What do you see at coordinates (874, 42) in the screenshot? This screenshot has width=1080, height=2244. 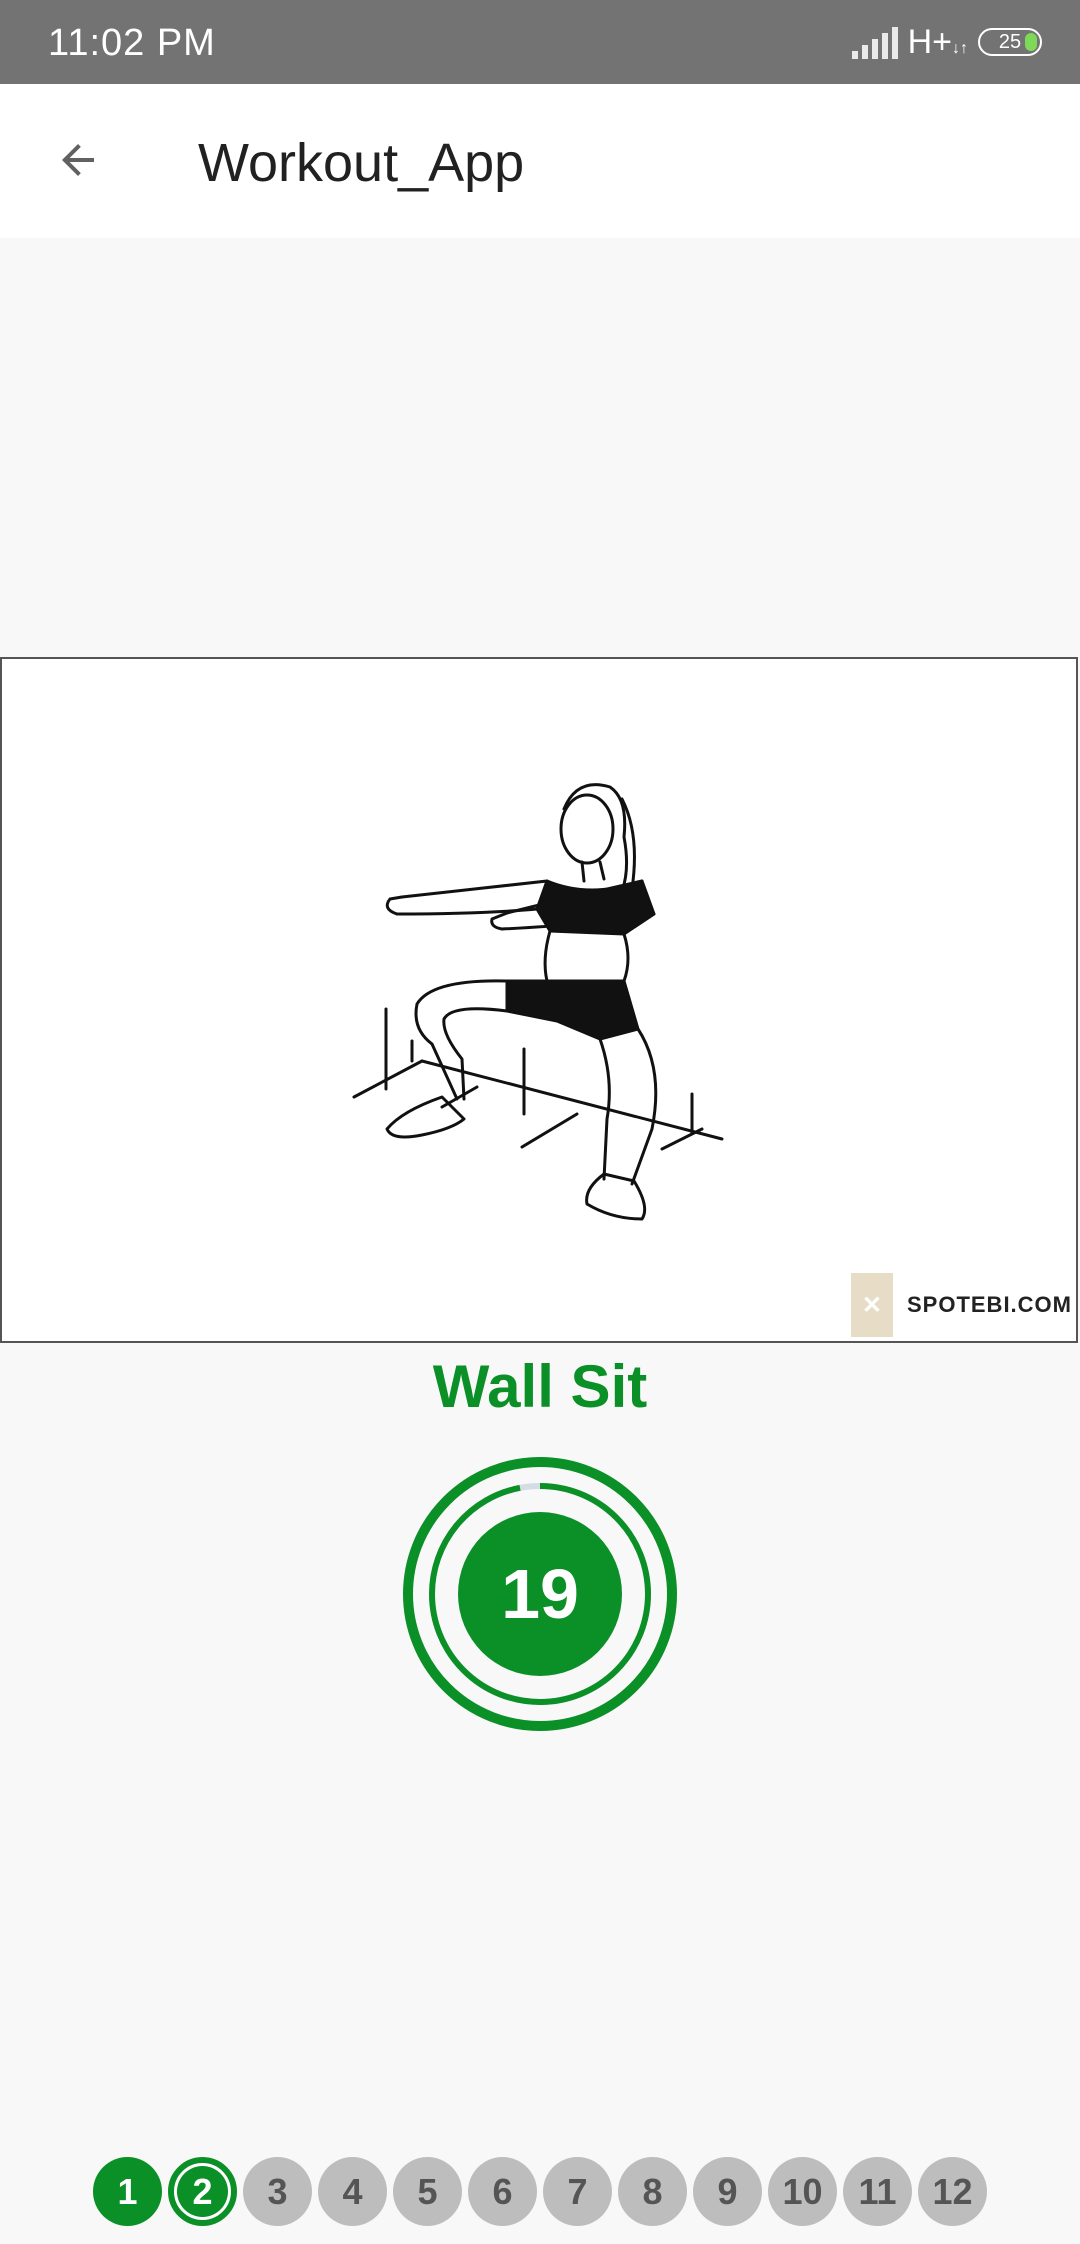 I see `signal-icon` at bounding box center [874, 42].